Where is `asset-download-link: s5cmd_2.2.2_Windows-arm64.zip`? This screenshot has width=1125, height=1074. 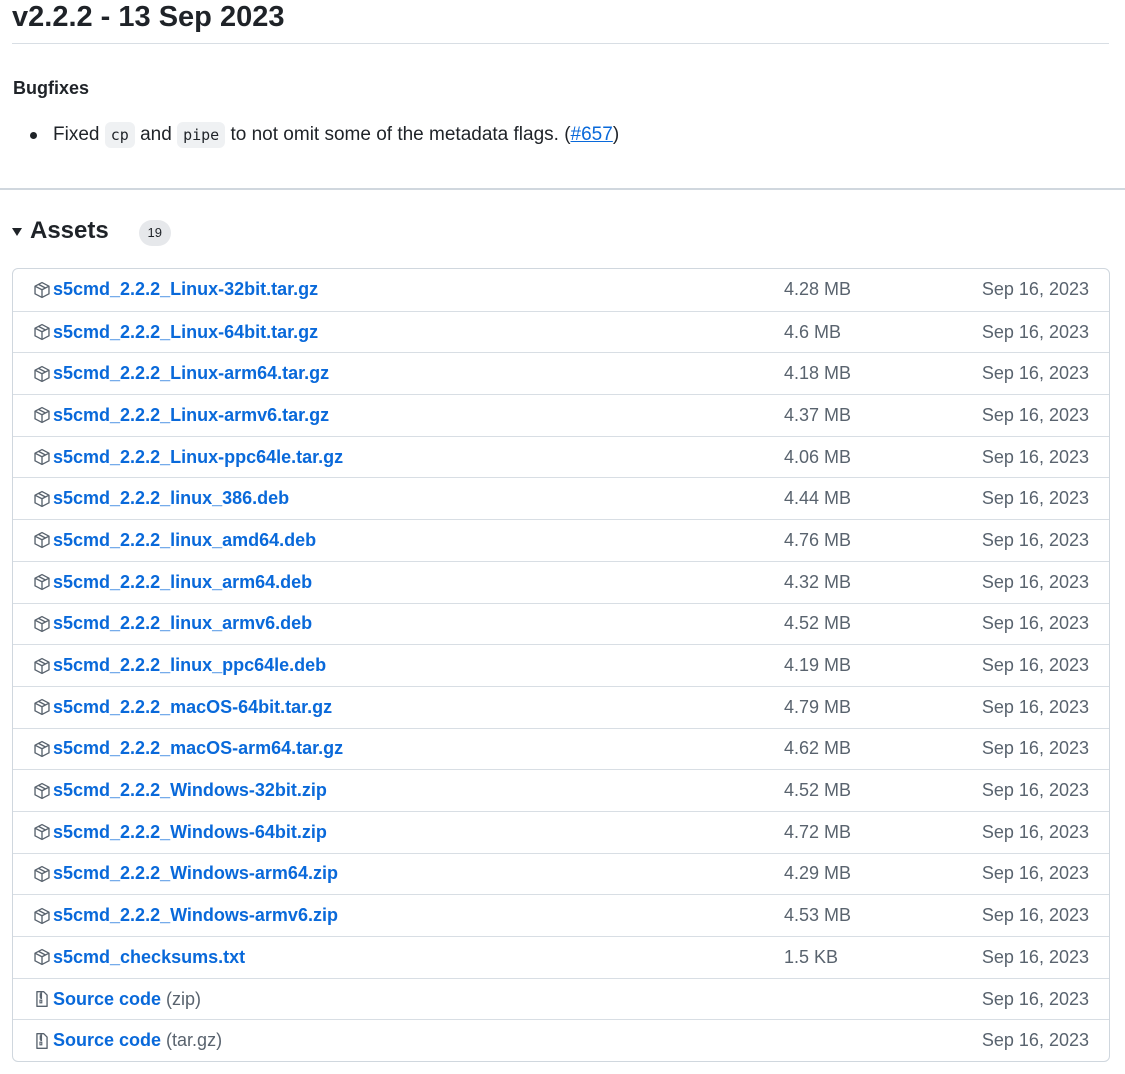
asset-download-link: s5cmd_2.2.2_Windows-arm64.zip is located at coordinates (185, 874).